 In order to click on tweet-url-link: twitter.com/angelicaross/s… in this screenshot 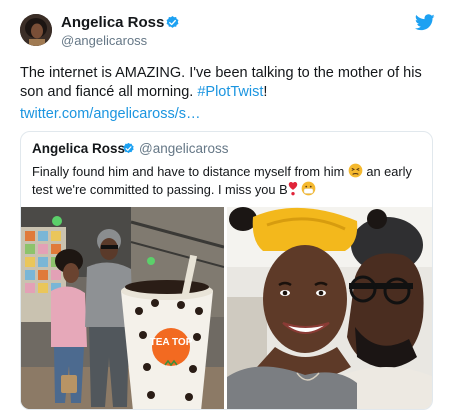, I will do `click(110, 114)`.